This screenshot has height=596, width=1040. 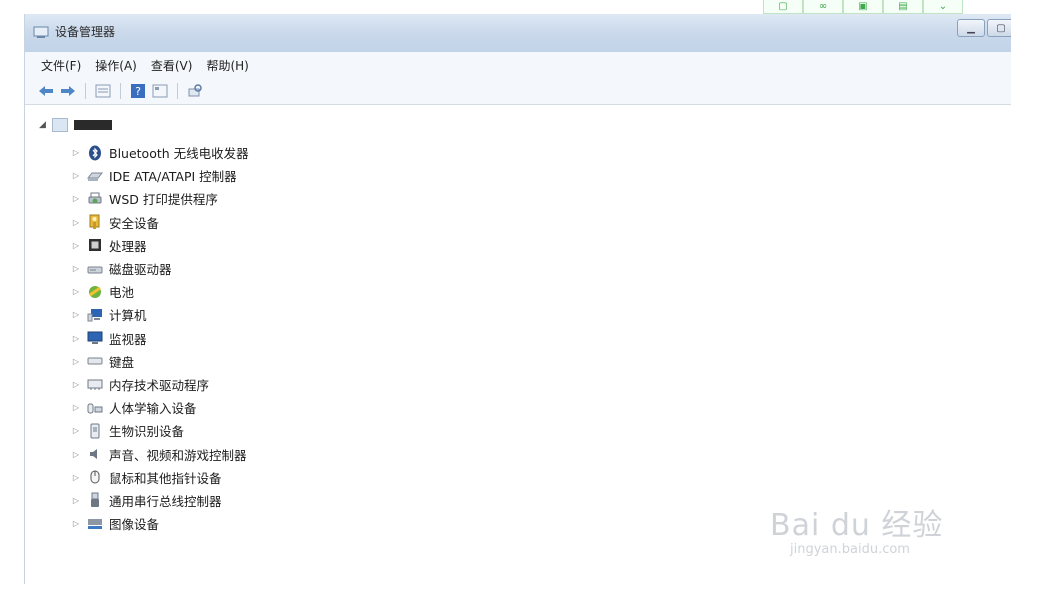 I want to click on collapse-caret-icon: ◢, so click(x=42, y=125).